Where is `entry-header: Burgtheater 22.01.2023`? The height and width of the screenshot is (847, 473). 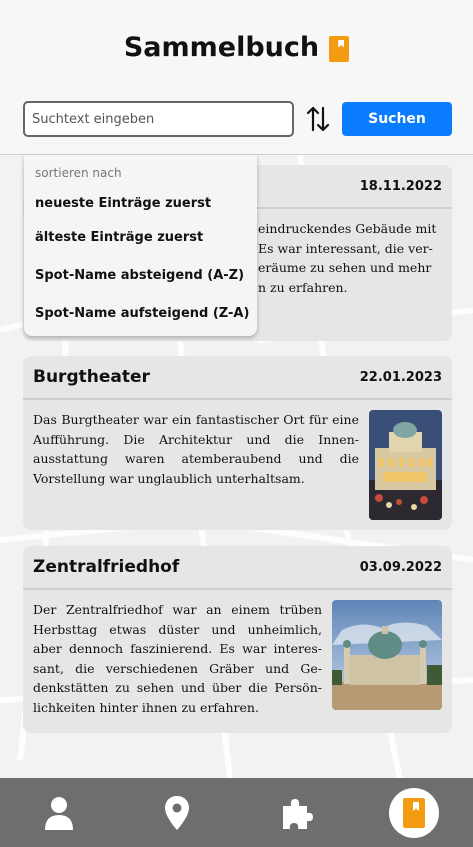
entry-header: Burgtheater 22.01.2023 is located at coordinates (237, 378).